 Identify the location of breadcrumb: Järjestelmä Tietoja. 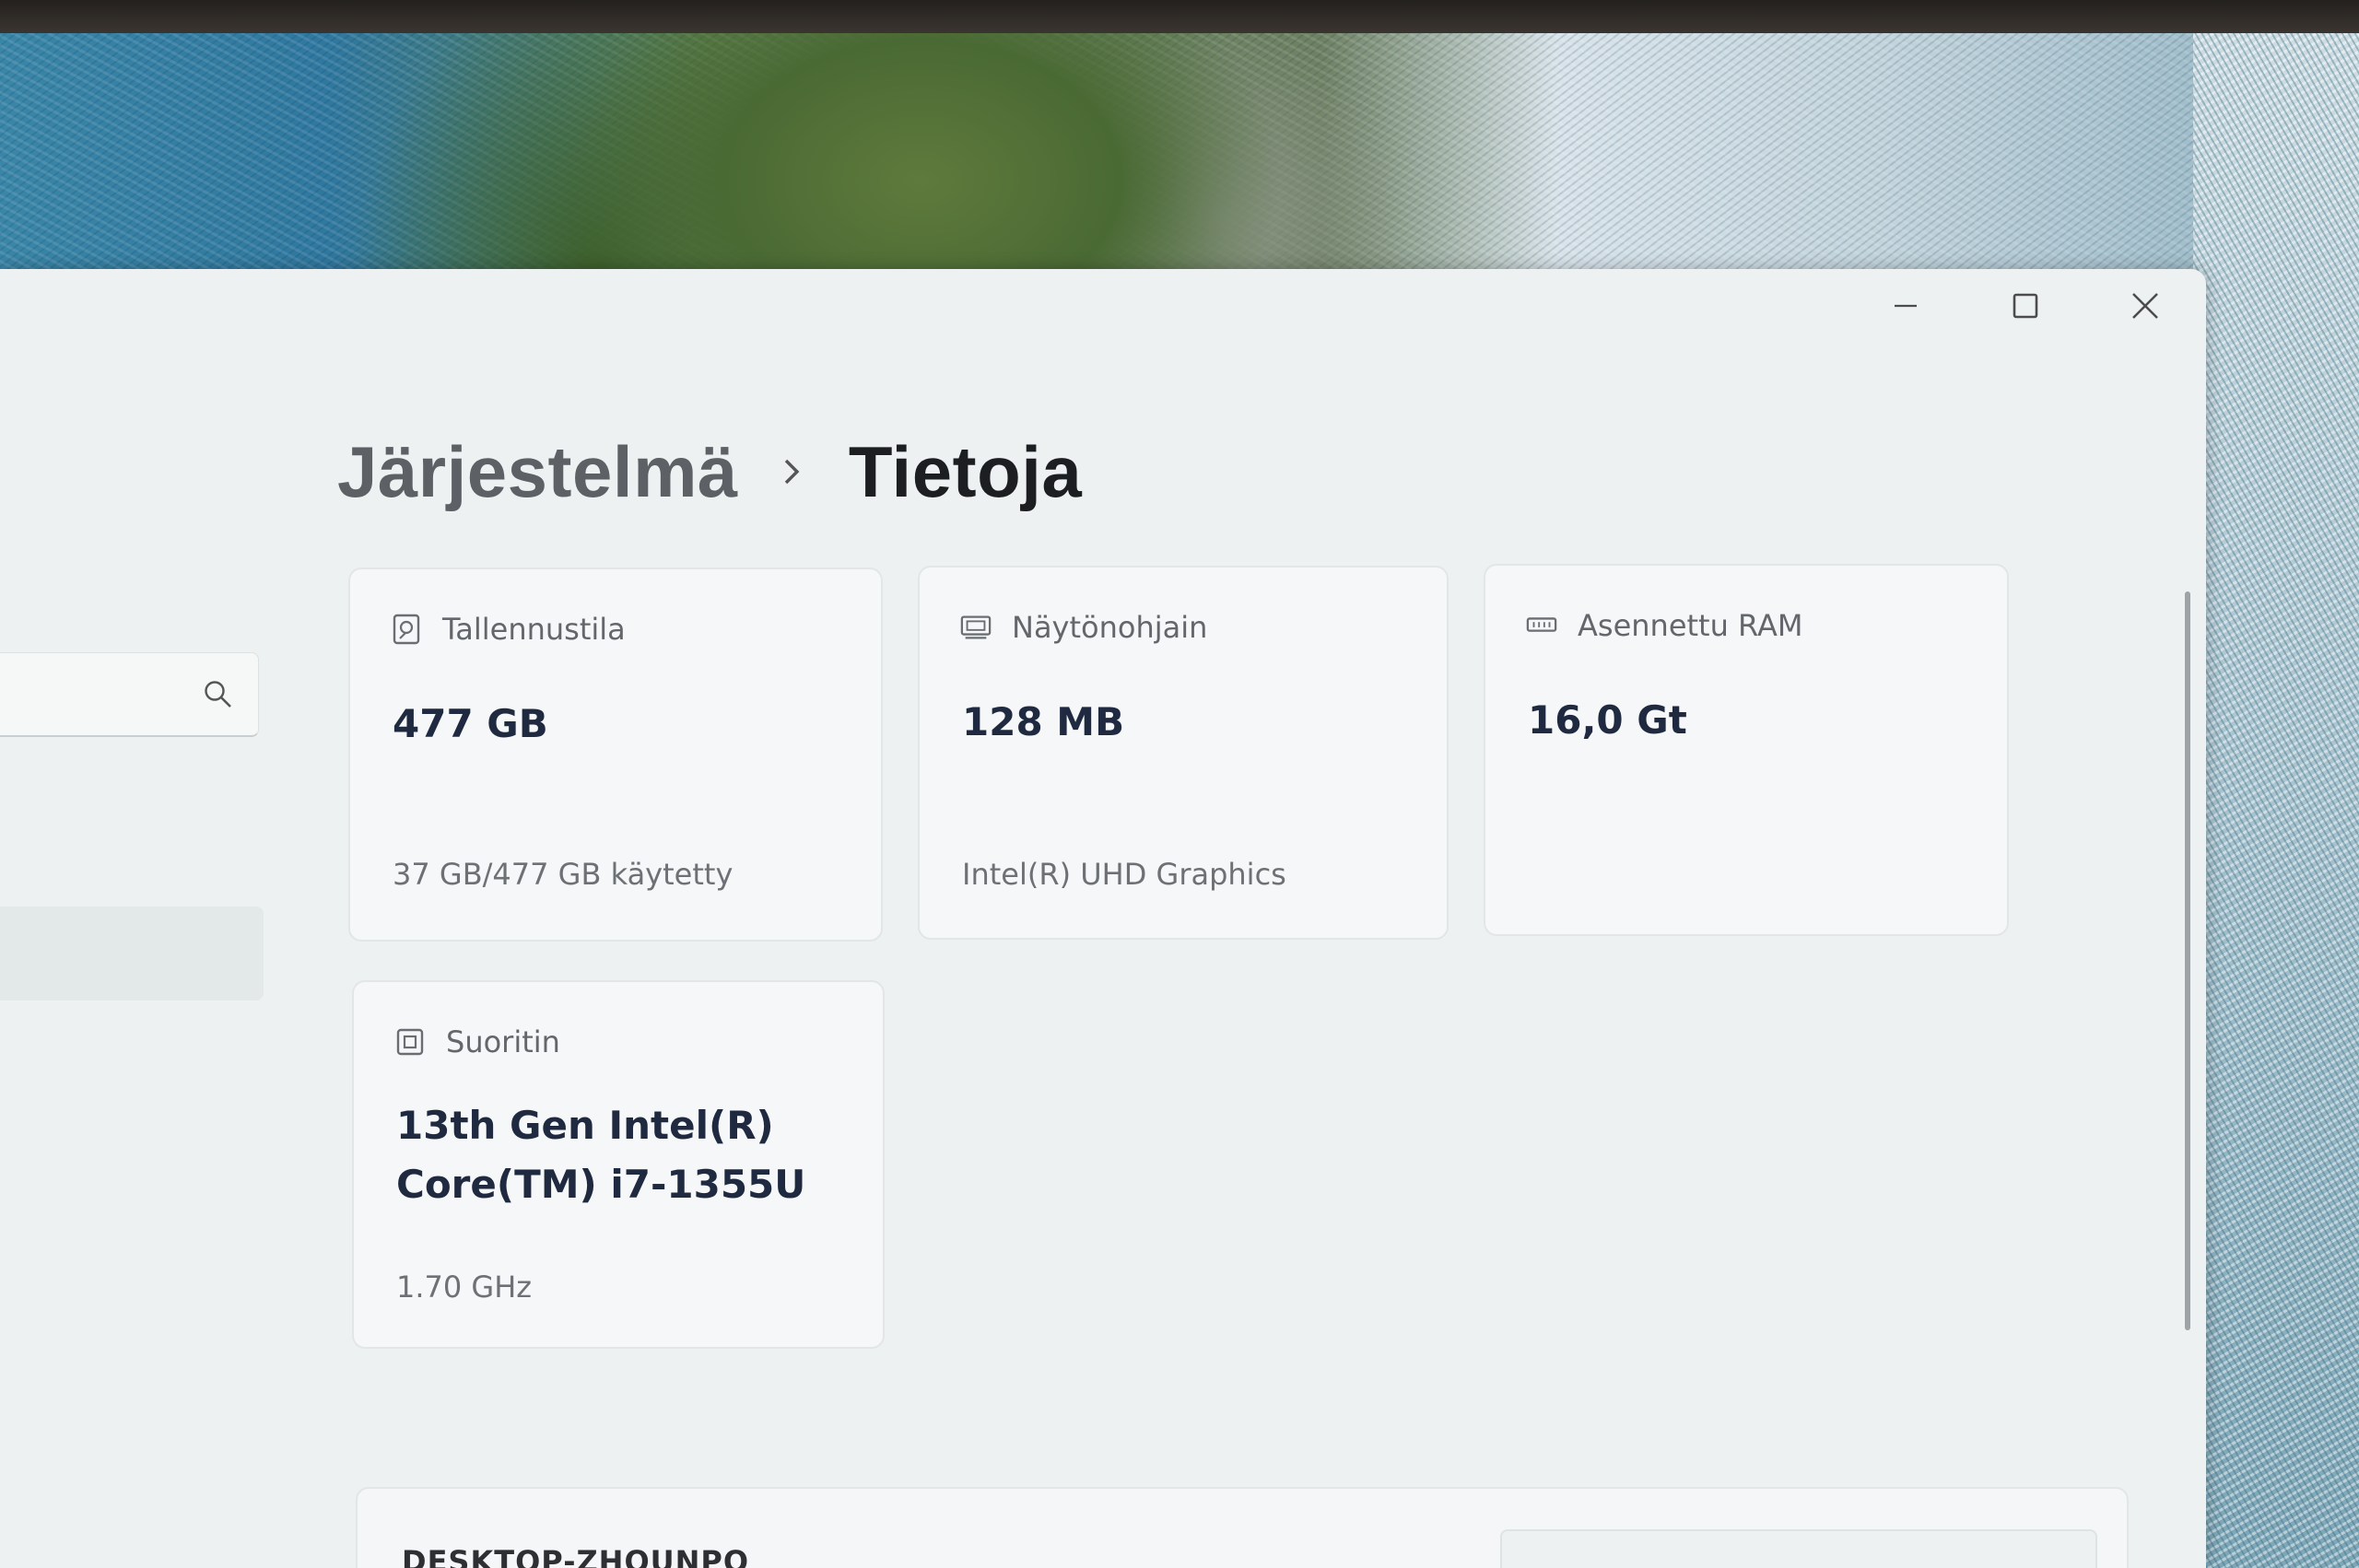
(709, 472).